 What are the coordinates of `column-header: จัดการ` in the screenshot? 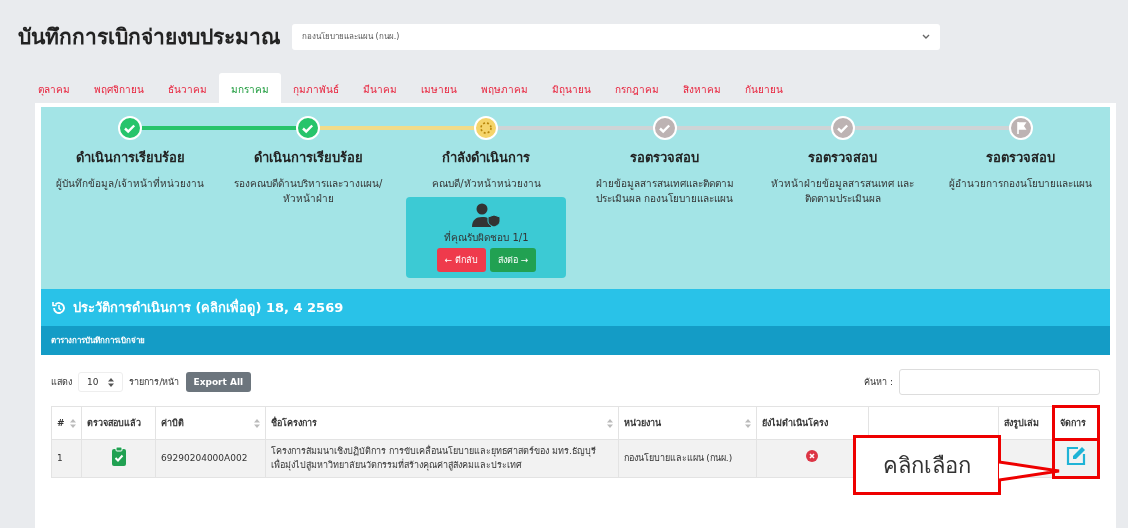 It's located at (1076, 423).